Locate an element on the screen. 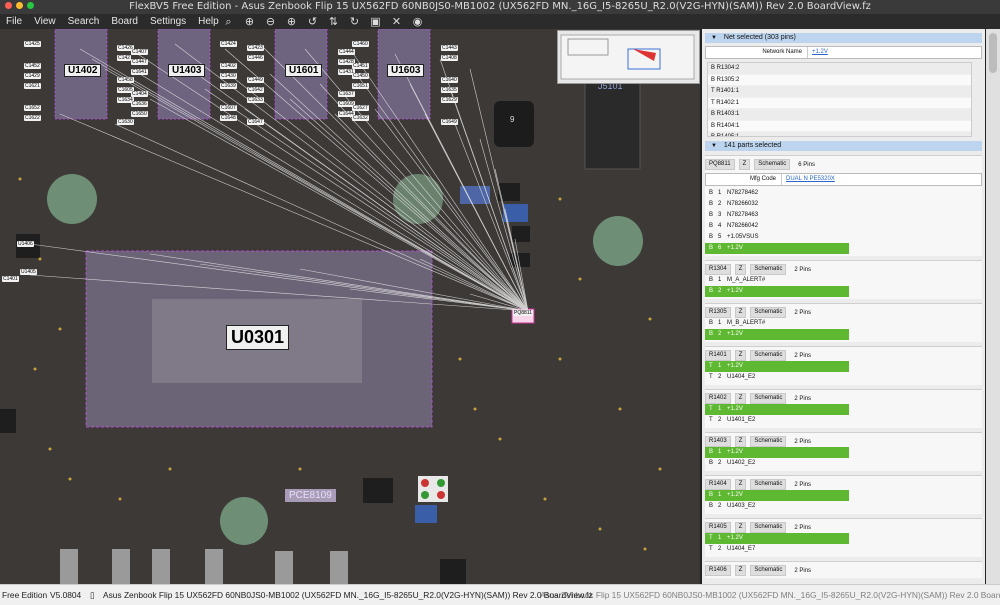 The height and width of the screenshot is (605, 1000). part-pin-row: T 2 U1401_E2 is located at coordinates (777, 420).